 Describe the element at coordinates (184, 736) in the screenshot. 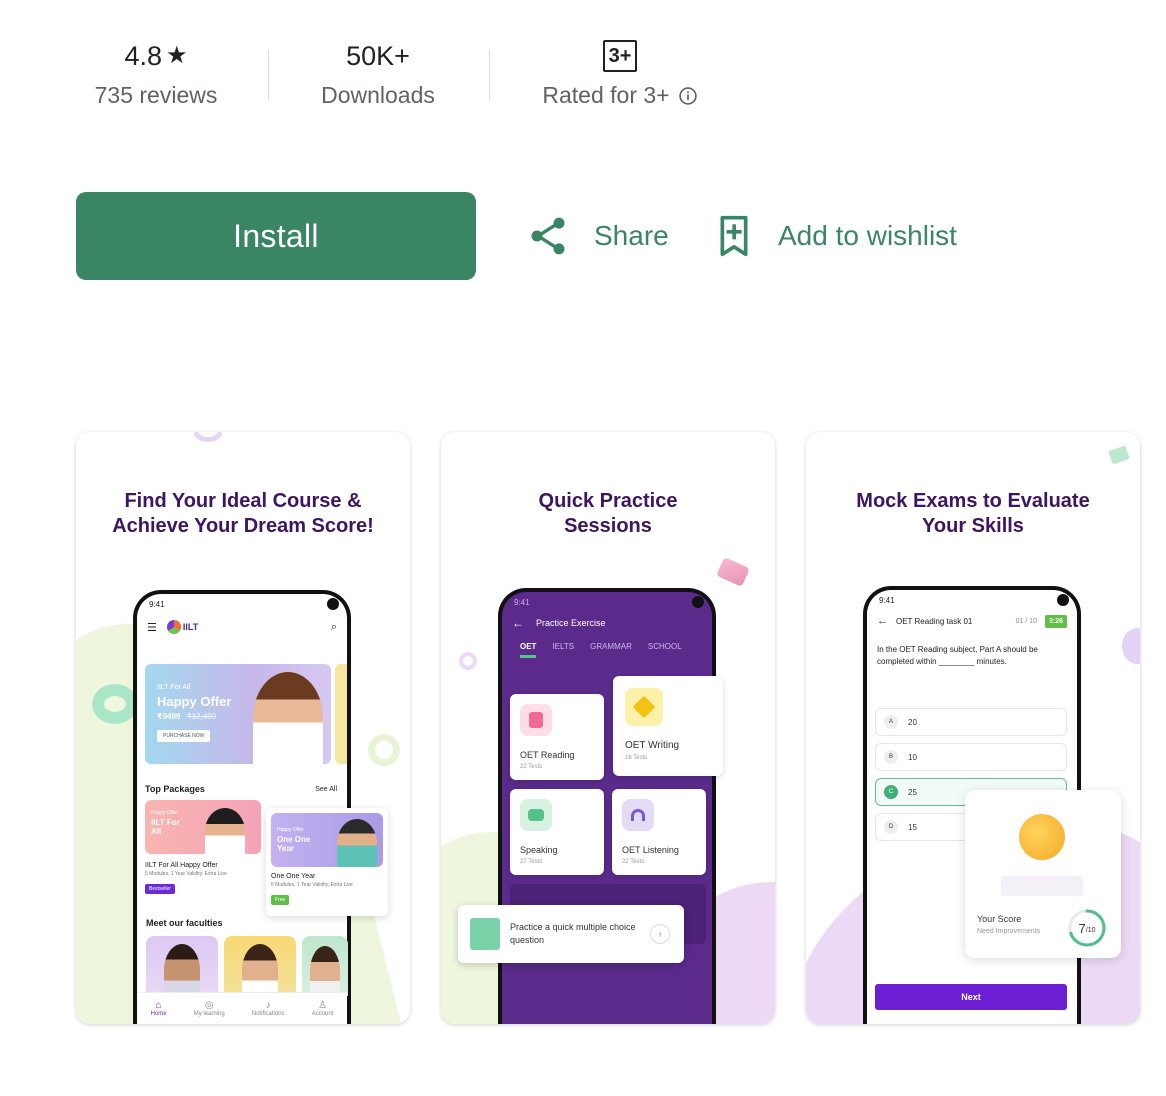

I see `purchase-now-button: PURCHASE NOW` at that location.